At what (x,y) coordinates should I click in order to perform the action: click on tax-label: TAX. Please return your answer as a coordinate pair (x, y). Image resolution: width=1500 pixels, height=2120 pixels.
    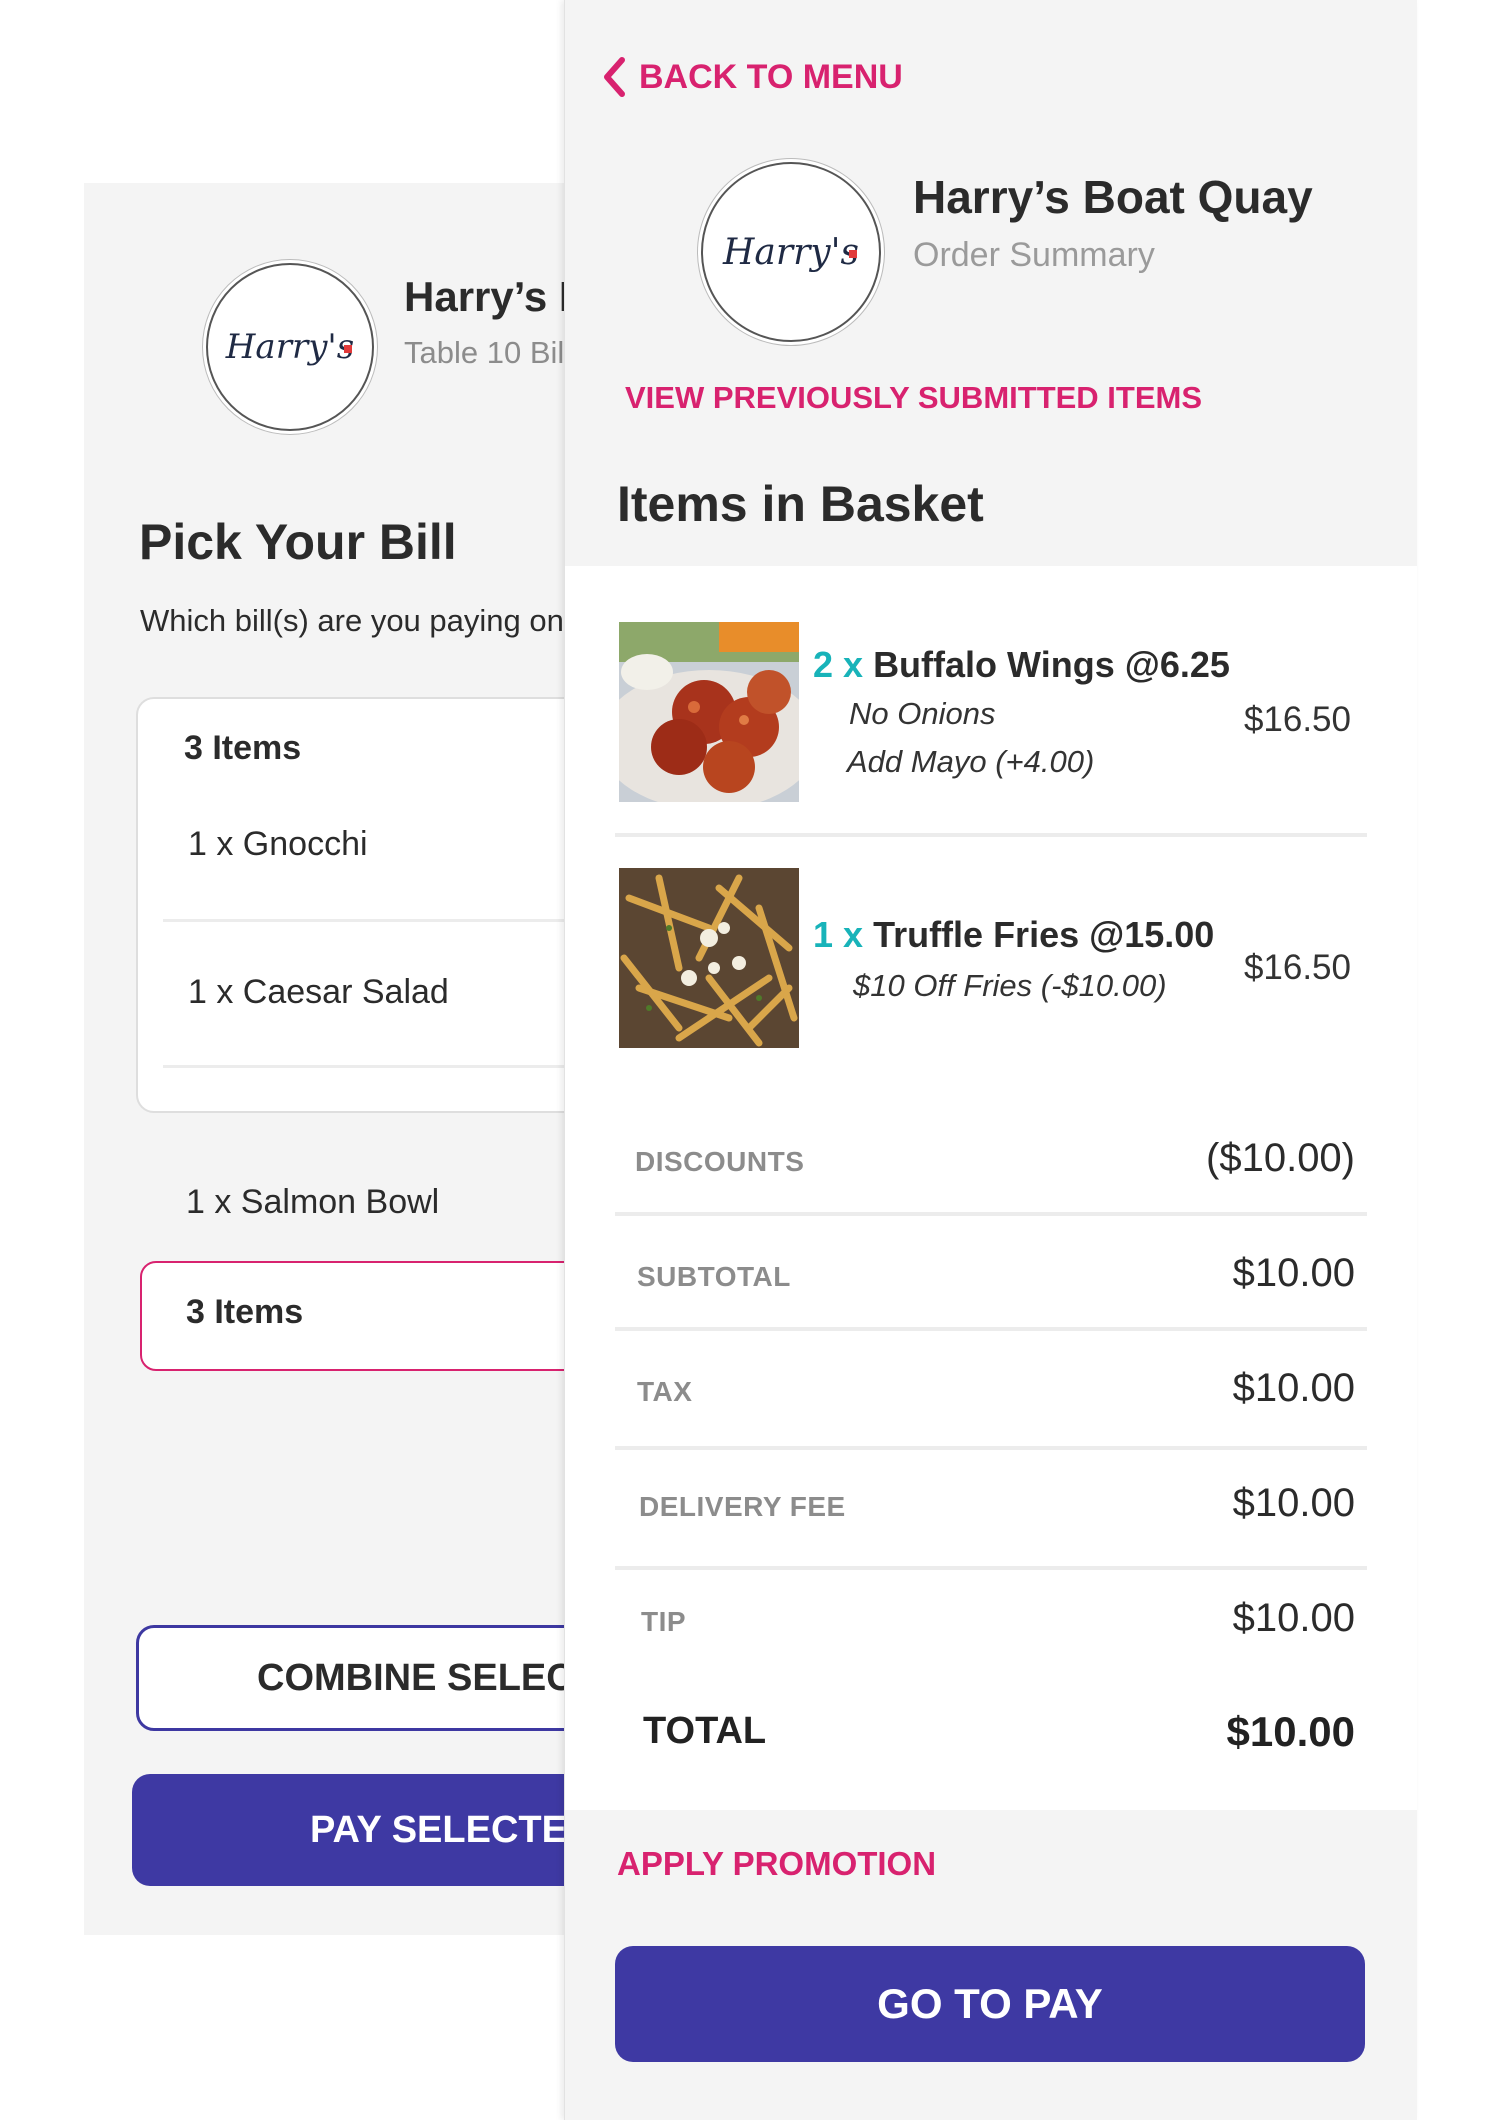
    Looking at the image, I should click on (665, 1391).